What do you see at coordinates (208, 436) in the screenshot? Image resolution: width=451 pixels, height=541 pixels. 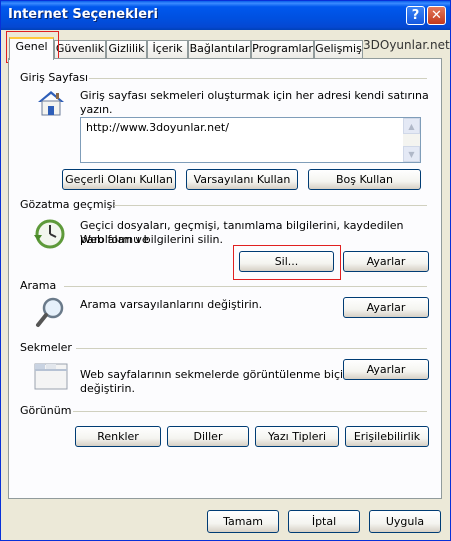 I see `languages-button: Diller` at bounding box center [208, 436].